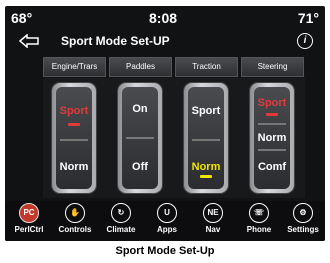 Image resolution: width=330 pixels, height=263 pixels. Describe the element at coordinates (303, 229) in the screenshot. I see `nav-label: Settings` at that location.